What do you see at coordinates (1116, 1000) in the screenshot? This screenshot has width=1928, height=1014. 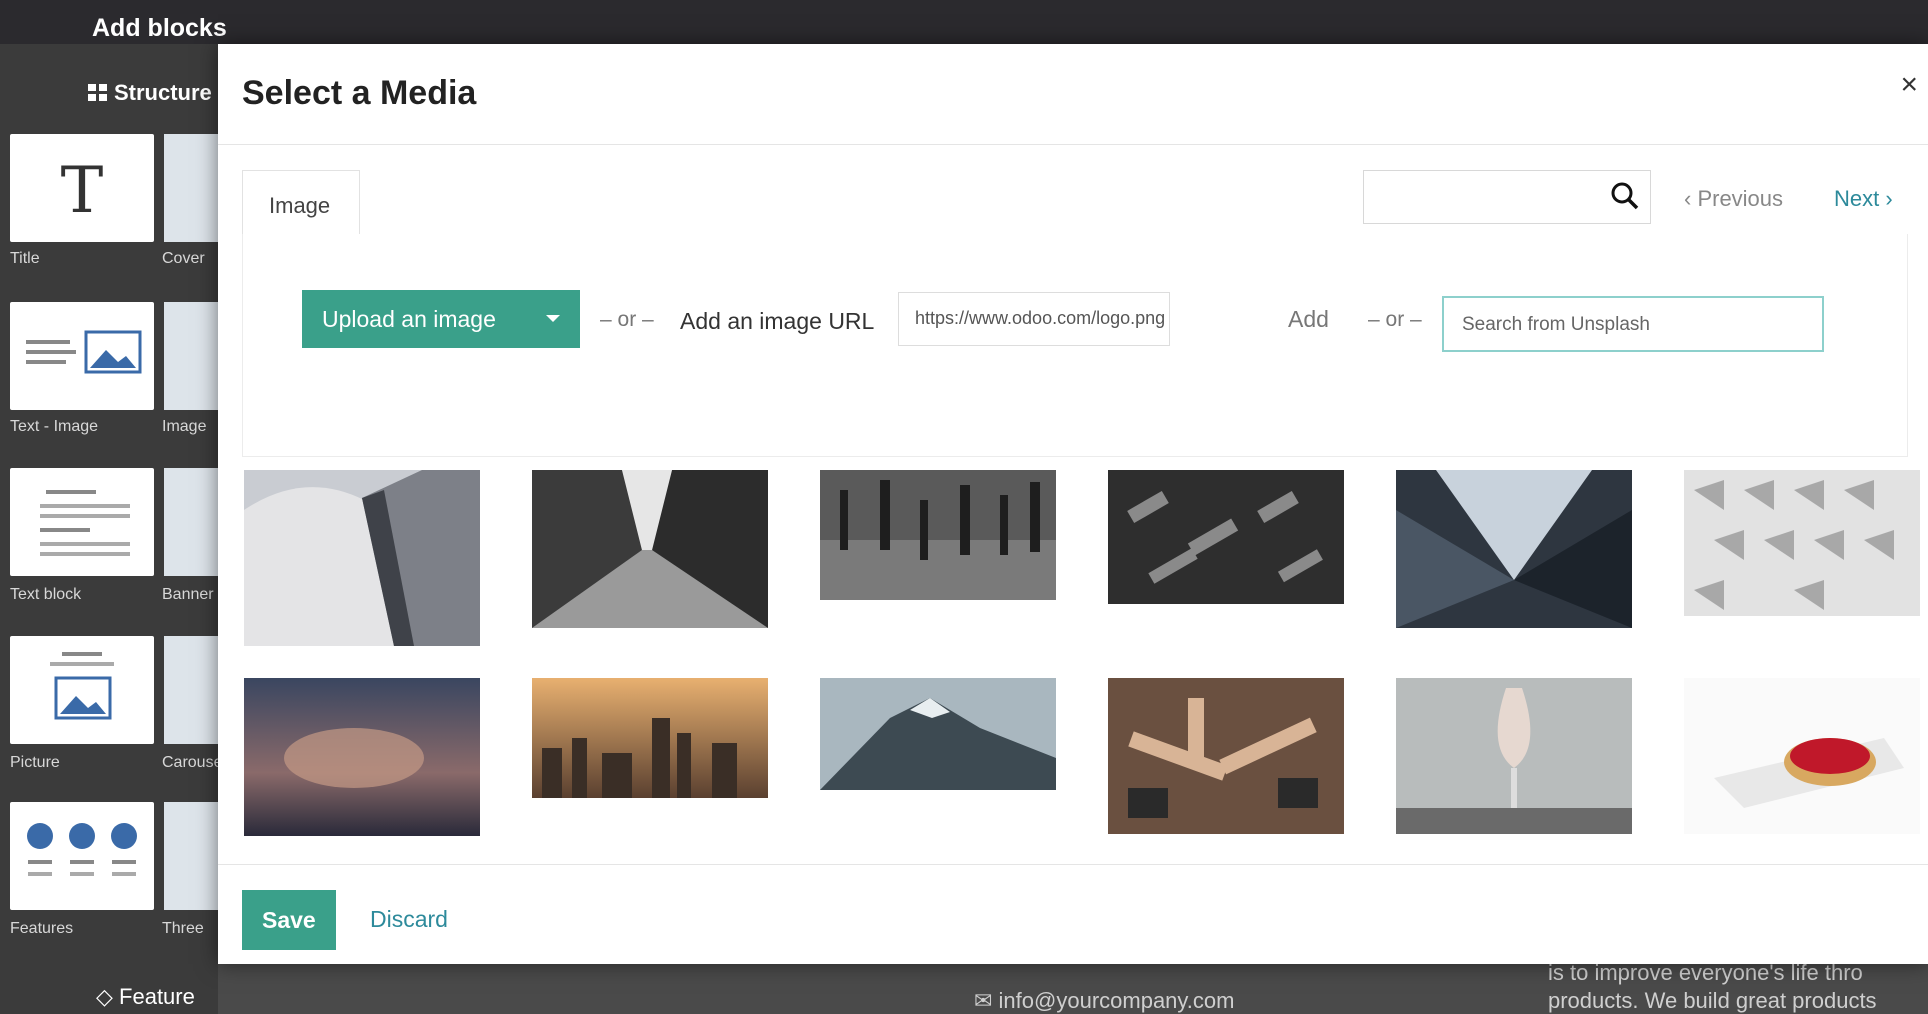 I see `email-text: info@yourcompany.com` at bounding box center [1116, 1000].